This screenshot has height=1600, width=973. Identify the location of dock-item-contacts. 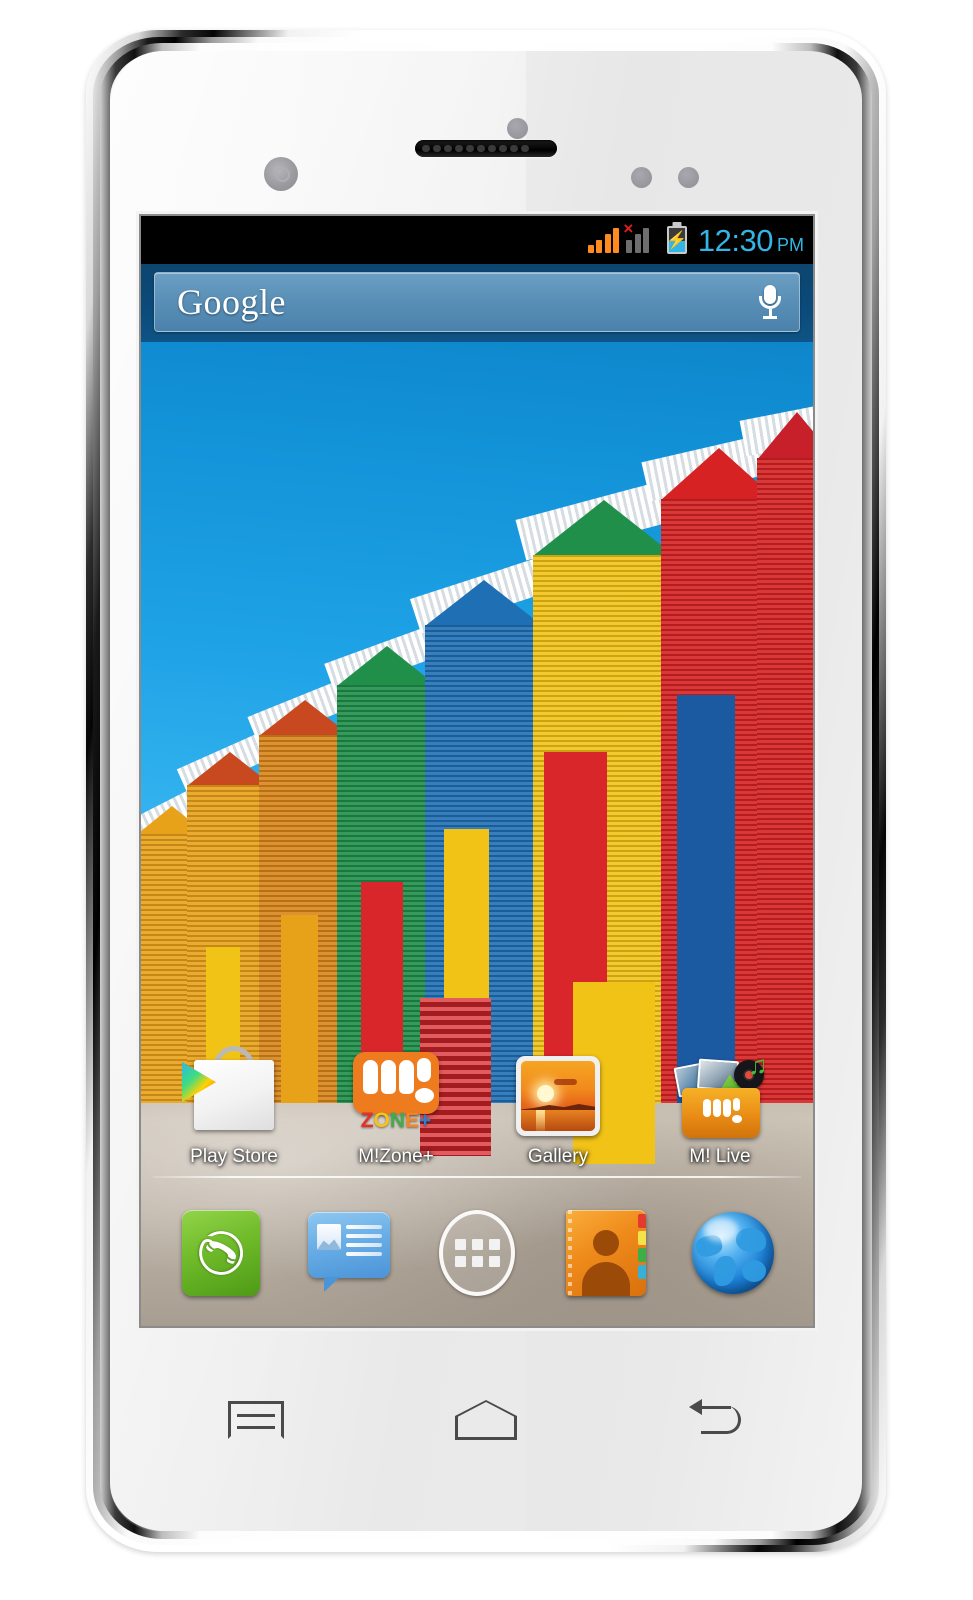
(605, 1253).